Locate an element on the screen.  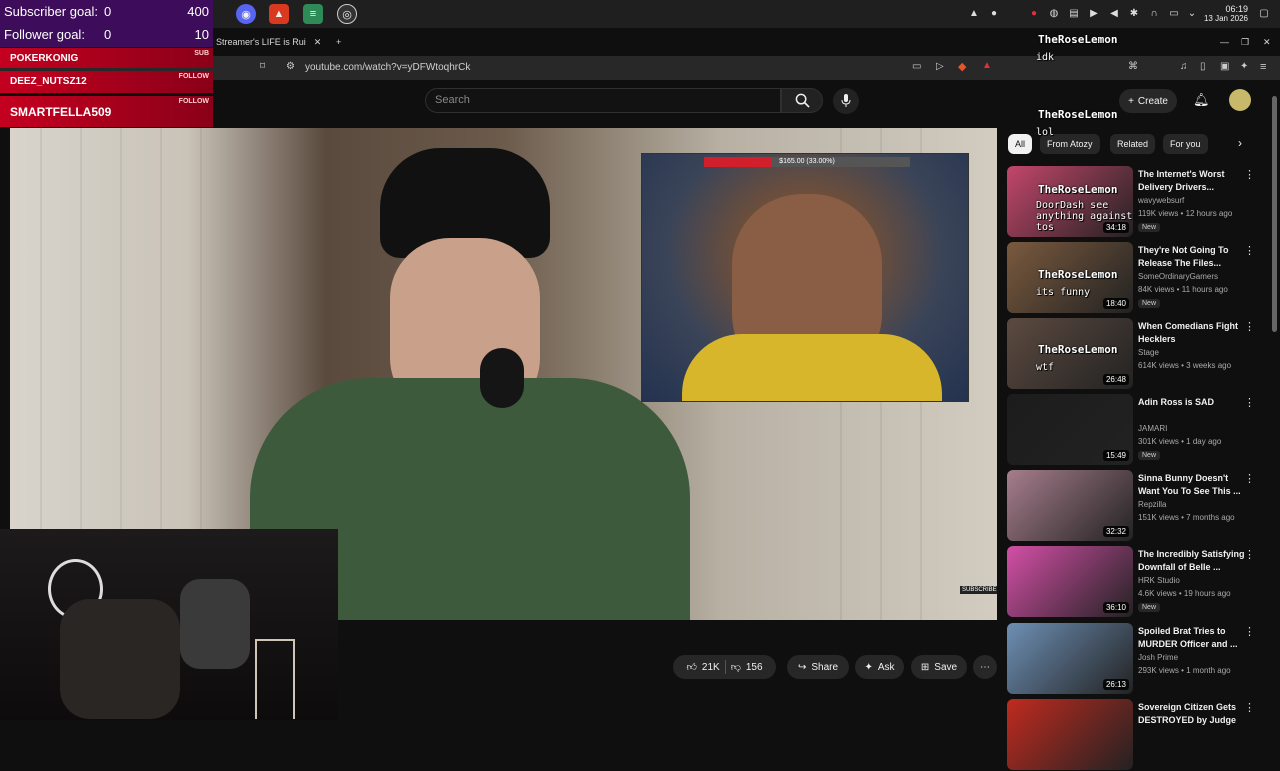
avatar is located at coordinates (1240, 100).